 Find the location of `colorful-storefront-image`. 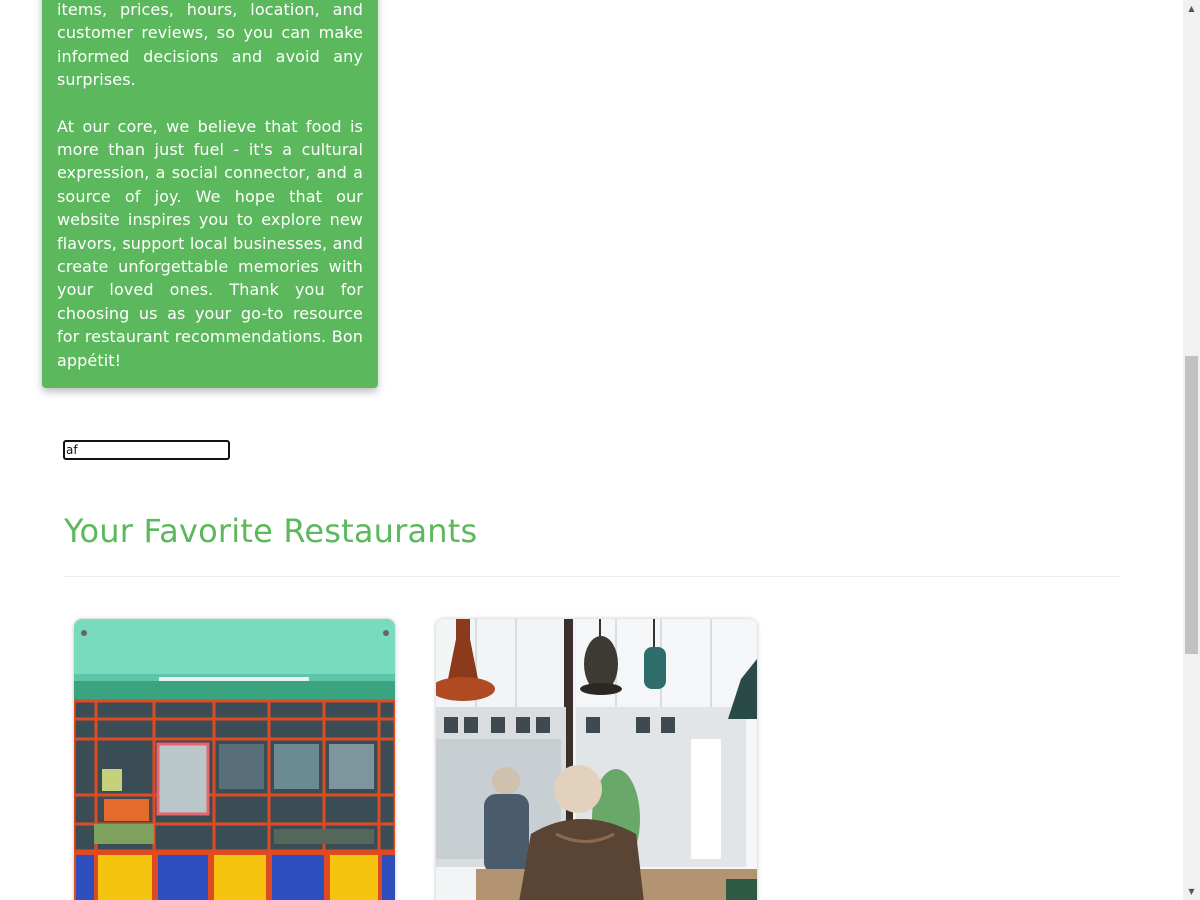

colorful-storefront-image is located at coordinates (234, 759).